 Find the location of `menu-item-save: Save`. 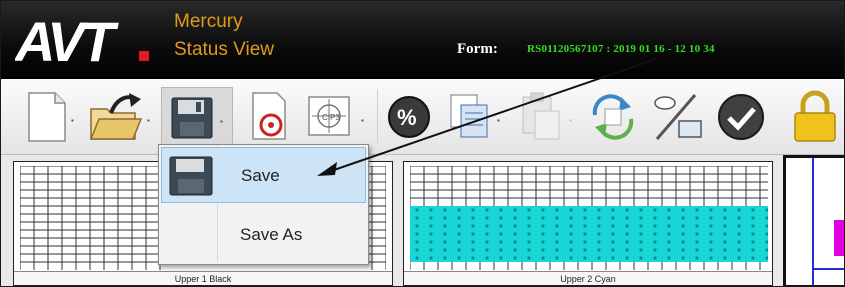

menu-item-save: Save is located at coordinates (263, 175).